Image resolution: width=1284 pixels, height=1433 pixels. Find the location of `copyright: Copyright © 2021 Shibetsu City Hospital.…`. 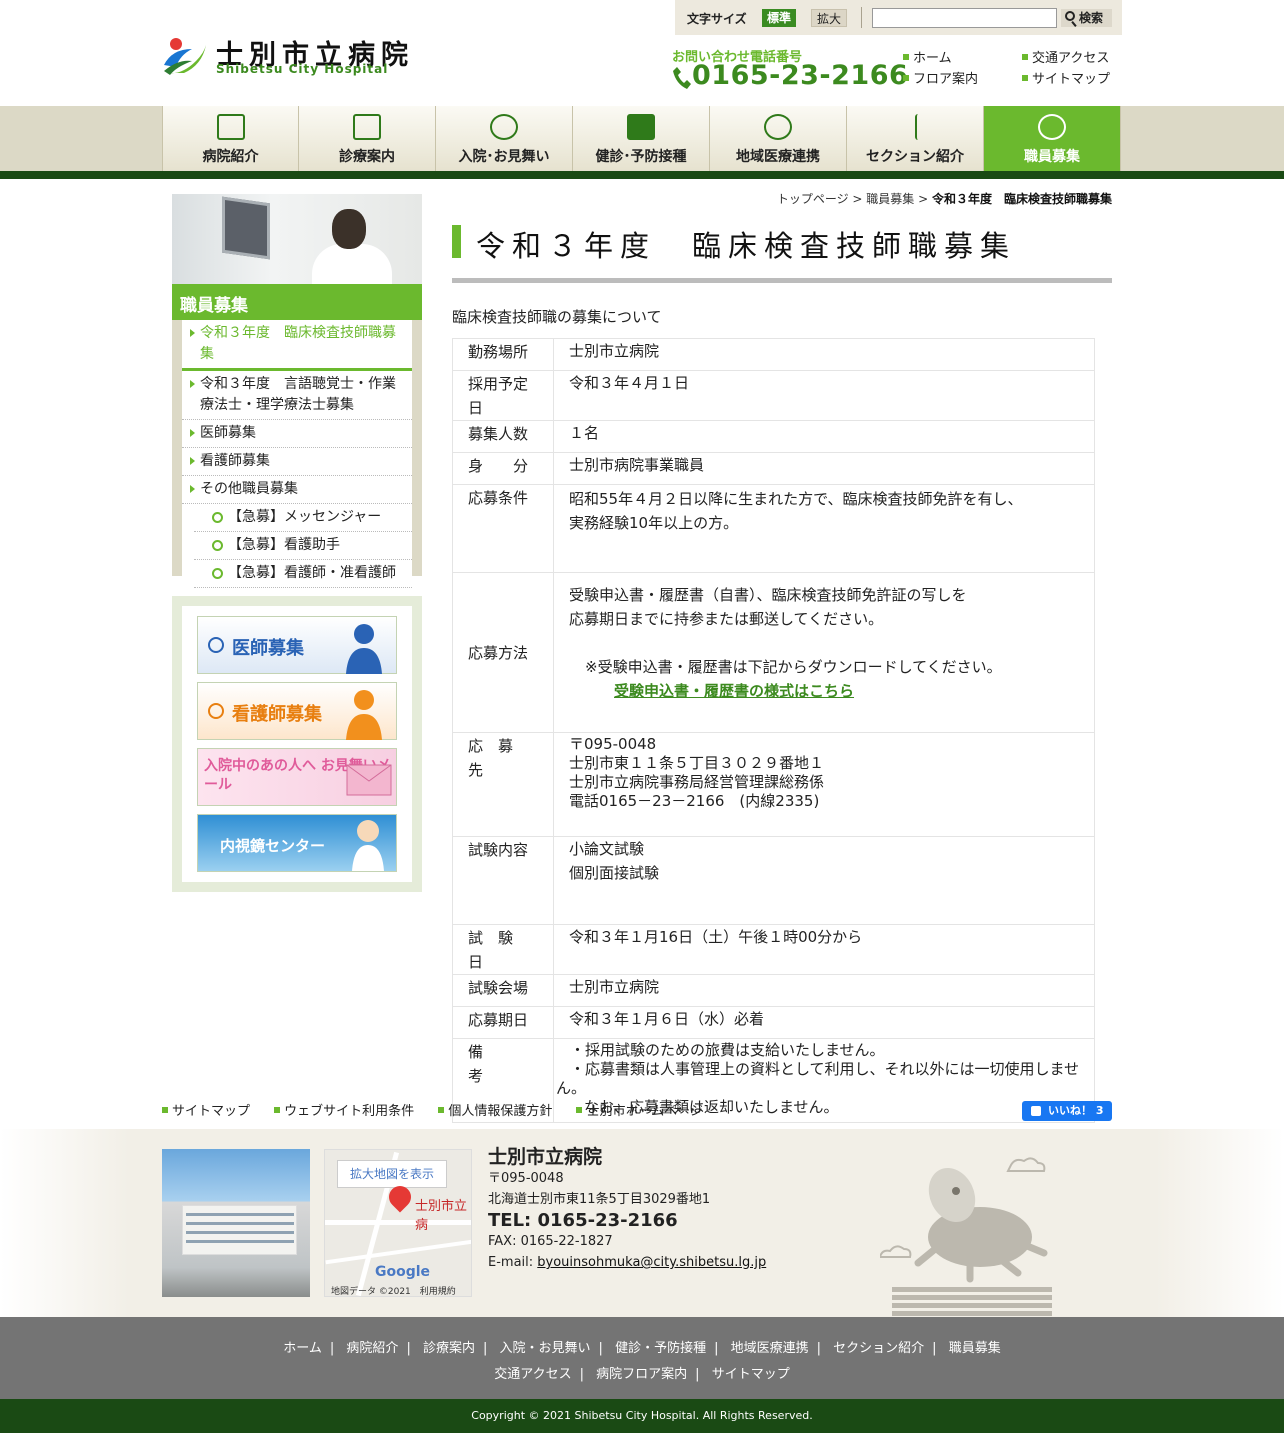

copyright: Copyright © 2021 Shibetsu City Hospital.… is located at coordinates (642, 1416).